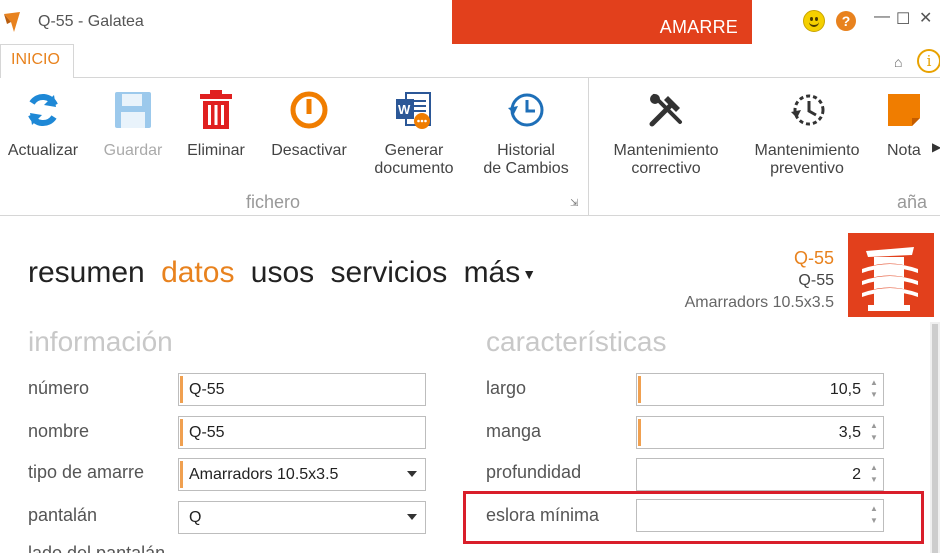 The image size is (940, 553). Describe the element at coordinates (216, 109) in the screenshot. I see `trash-icon` at that location.